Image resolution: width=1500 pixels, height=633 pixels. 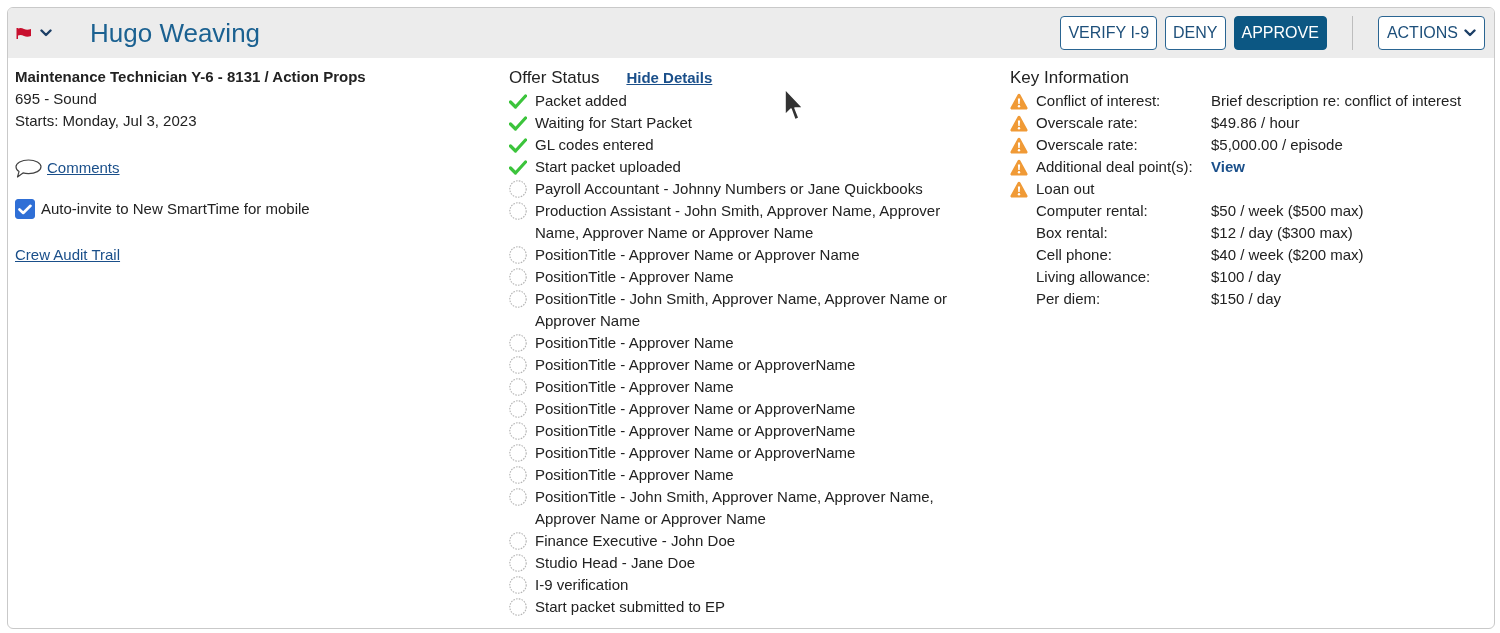 I want to click on info-label: Computer rental:, so click(x=1092, y=211).